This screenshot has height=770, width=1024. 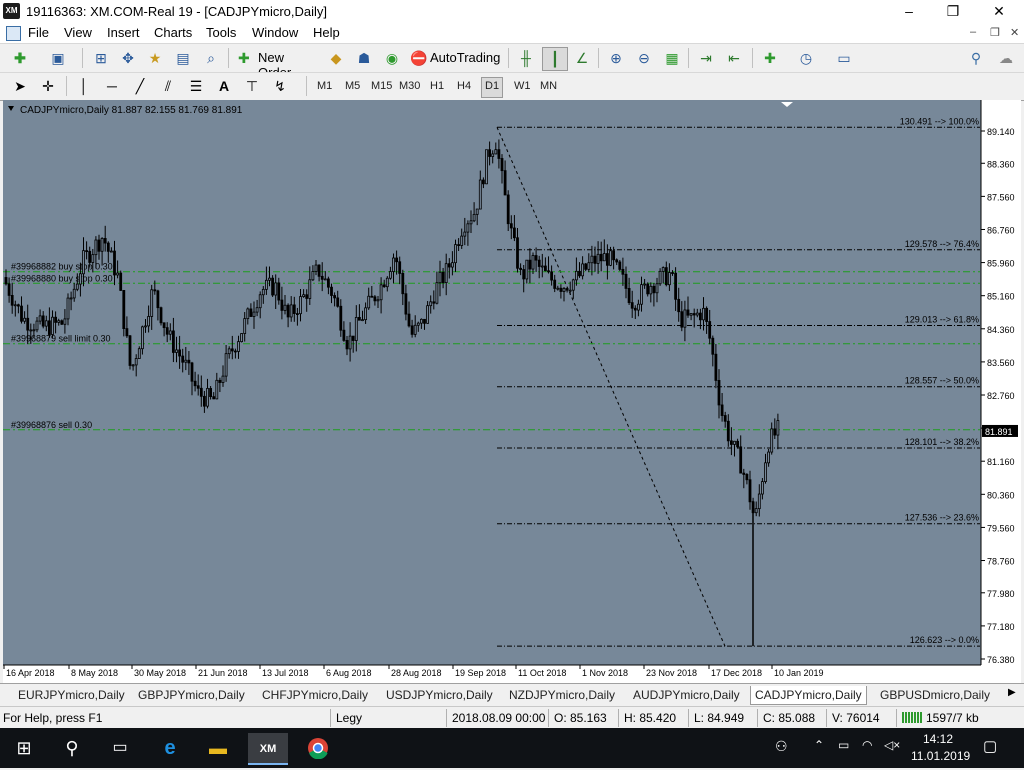 What do you see at coordinates (101, 58) in the screenshot?
I see `market-watch-icon: ⊞` at bounding box center [101, 58].